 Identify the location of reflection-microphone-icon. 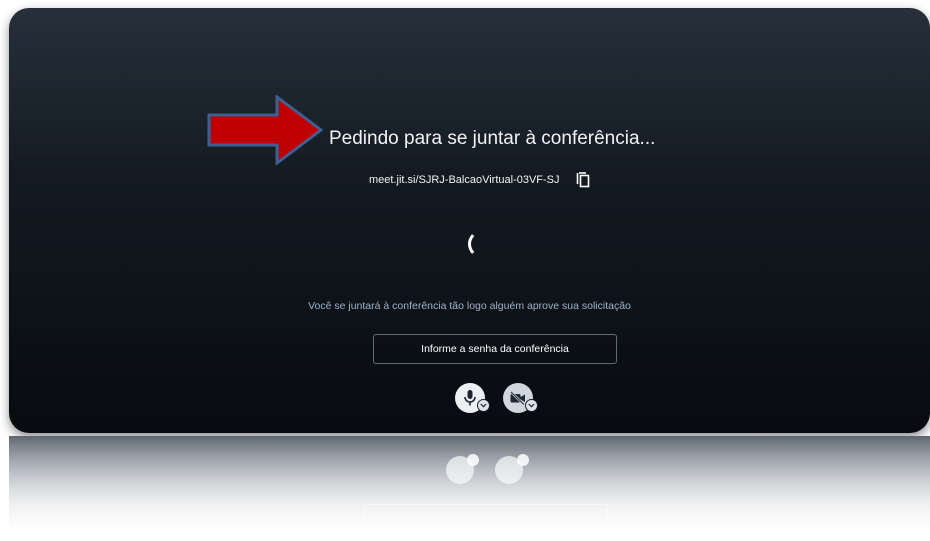
(460, 470).